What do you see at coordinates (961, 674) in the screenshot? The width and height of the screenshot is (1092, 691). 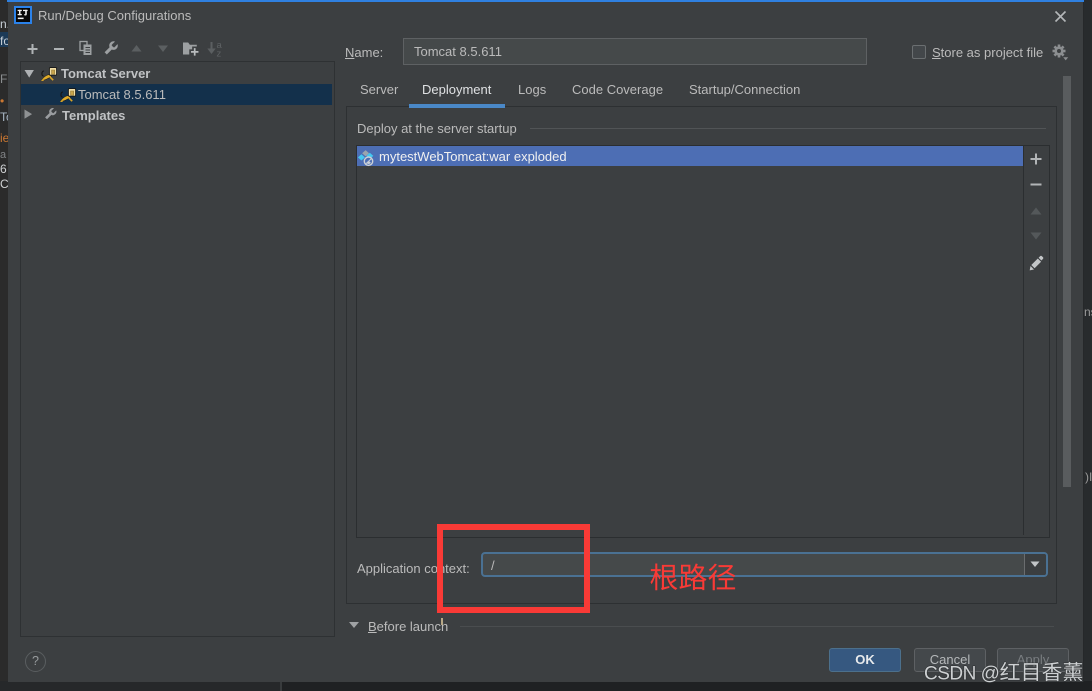 I see `svg-text: CSDN @` at bounding box center [961, 674].